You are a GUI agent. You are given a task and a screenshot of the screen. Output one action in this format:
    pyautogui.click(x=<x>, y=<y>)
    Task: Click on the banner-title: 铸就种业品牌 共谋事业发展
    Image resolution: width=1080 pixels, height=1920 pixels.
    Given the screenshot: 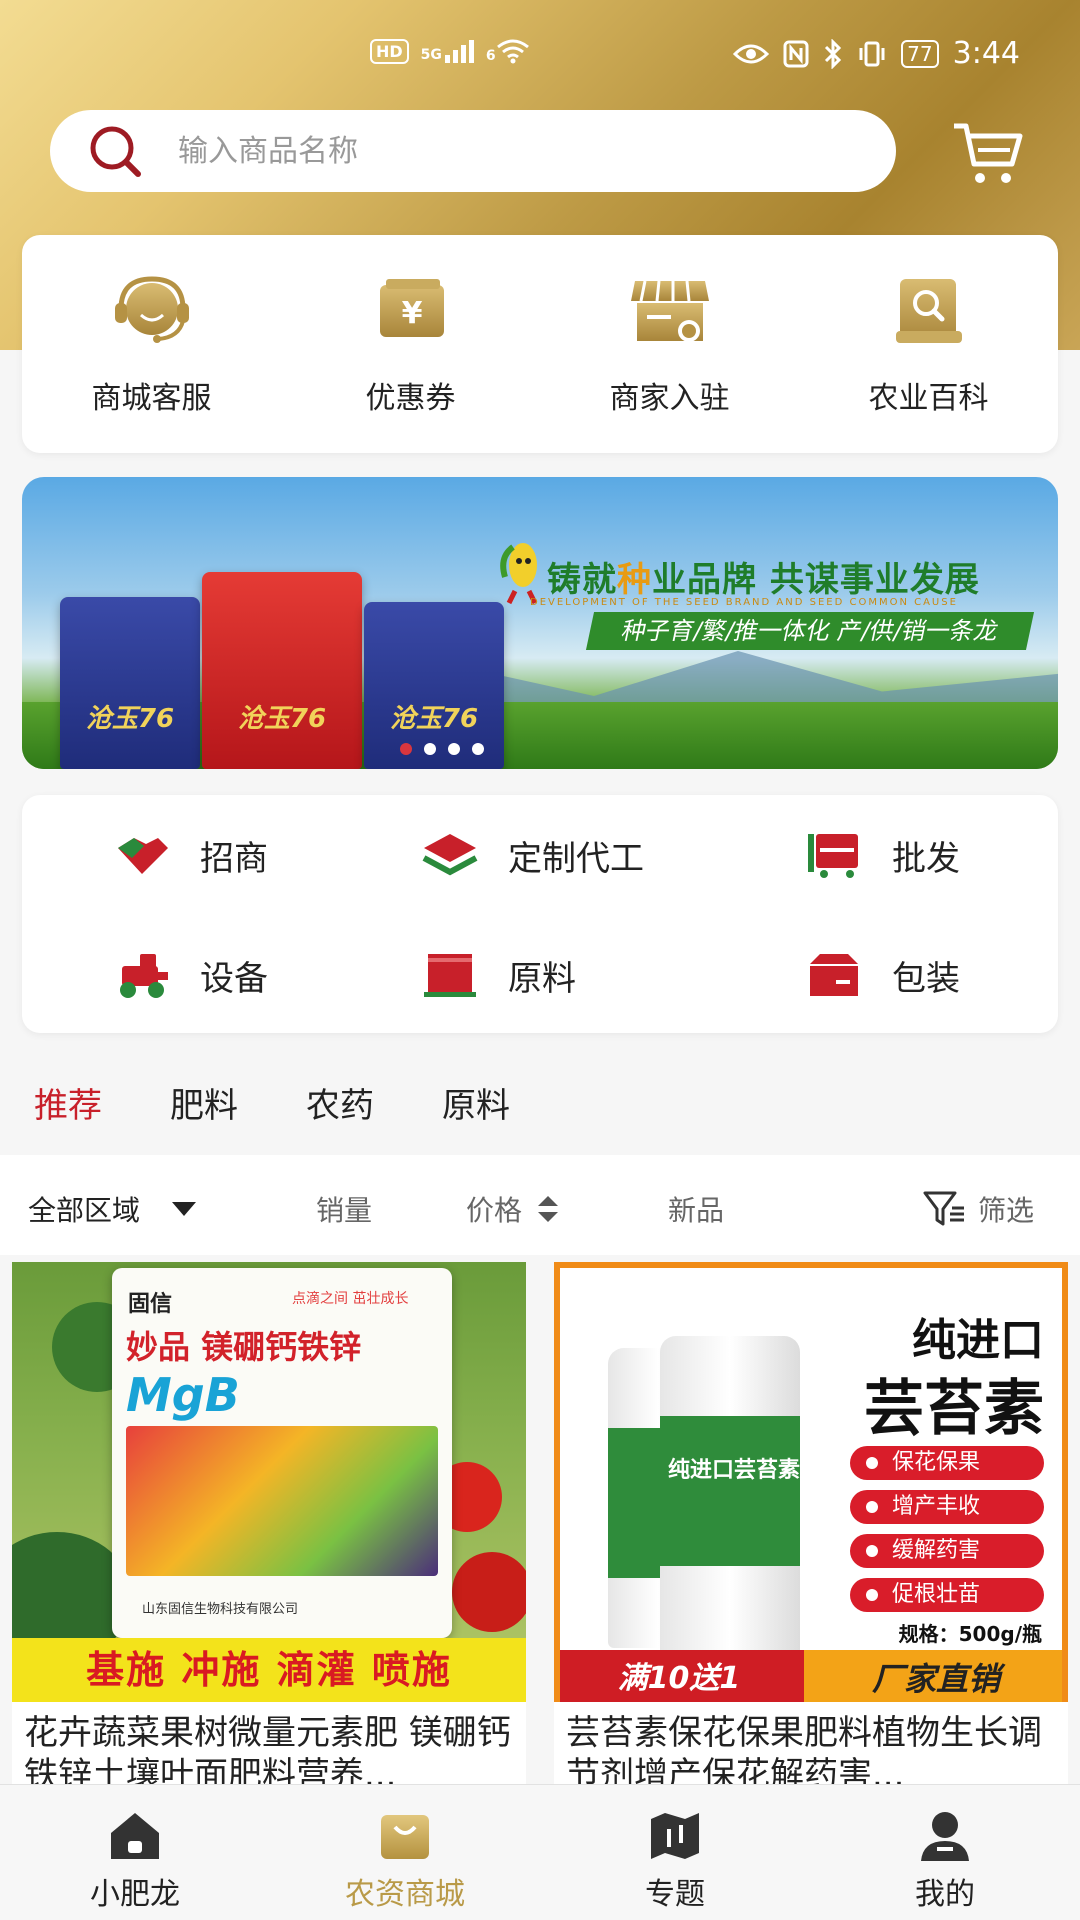 What is the action you would take?
    pyautogui.click(x=763, y=580)
    